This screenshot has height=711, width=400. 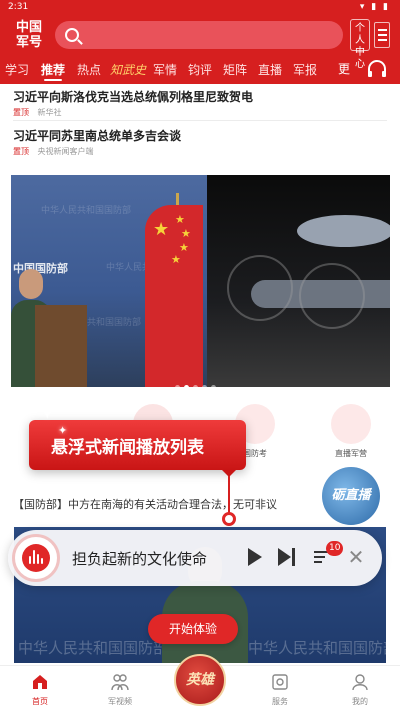 I want to click on tab-live: 直播, so click(x=270, y=69).